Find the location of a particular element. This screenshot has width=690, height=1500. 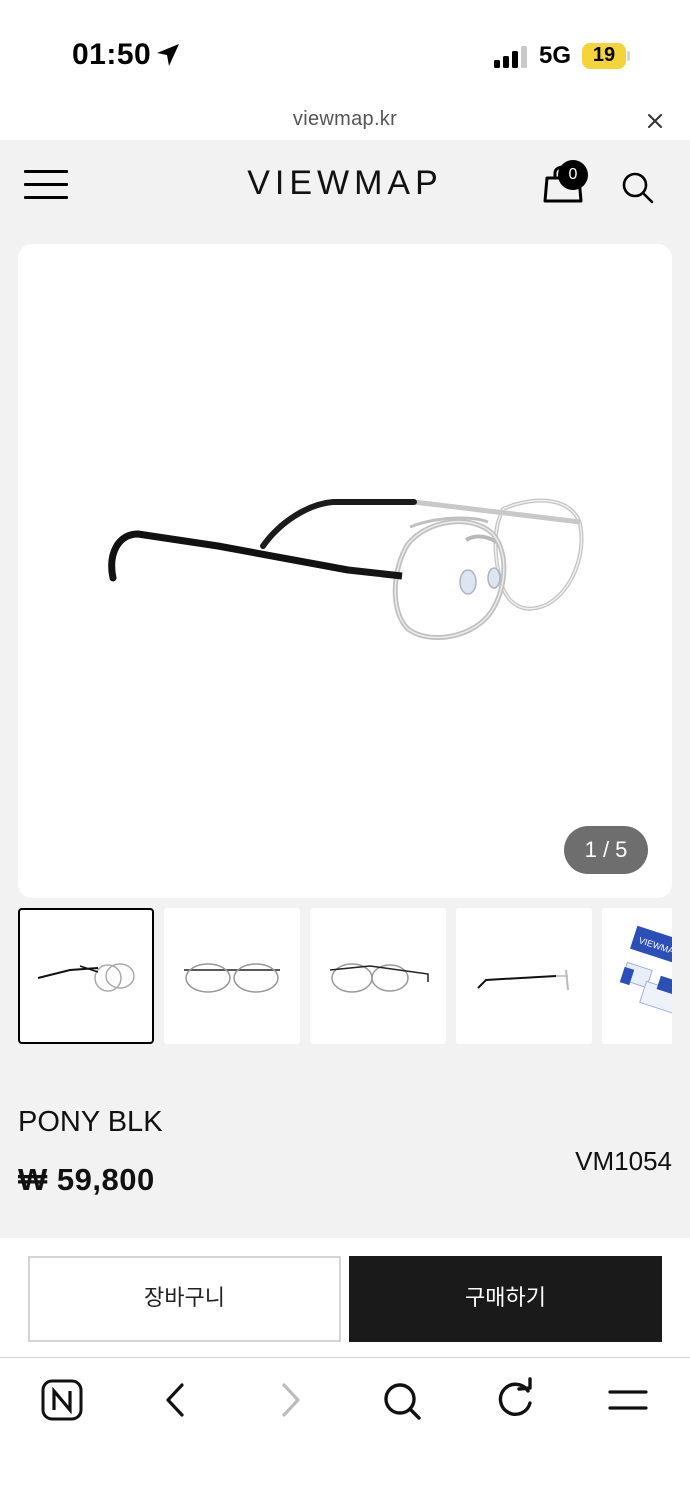

back-icon is located at coordinates (176, 1401).